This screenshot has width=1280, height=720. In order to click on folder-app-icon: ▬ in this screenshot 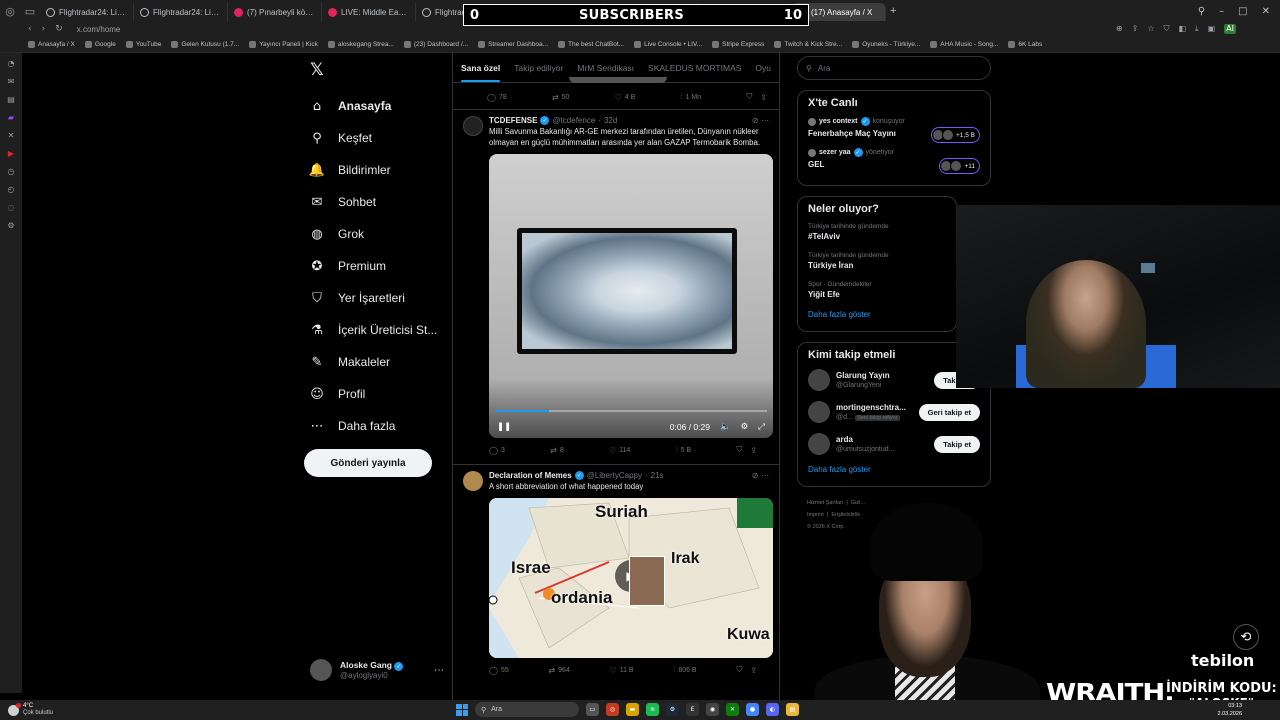, I will do `click(632, 709)`.